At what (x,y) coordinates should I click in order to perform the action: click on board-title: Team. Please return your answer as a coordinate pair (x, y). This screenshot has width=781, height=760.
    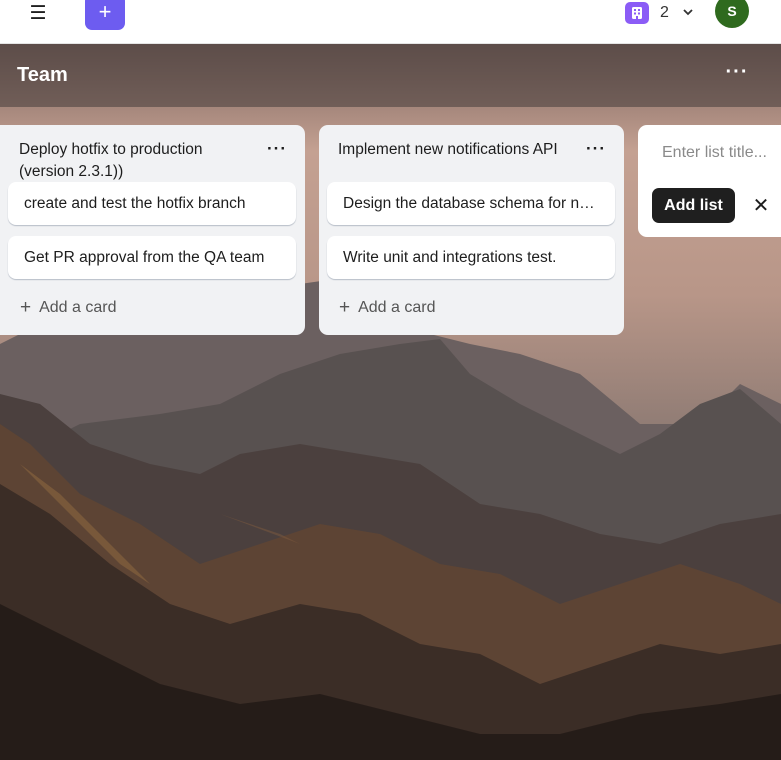
    Looking at the image, I should click on (42, 75).